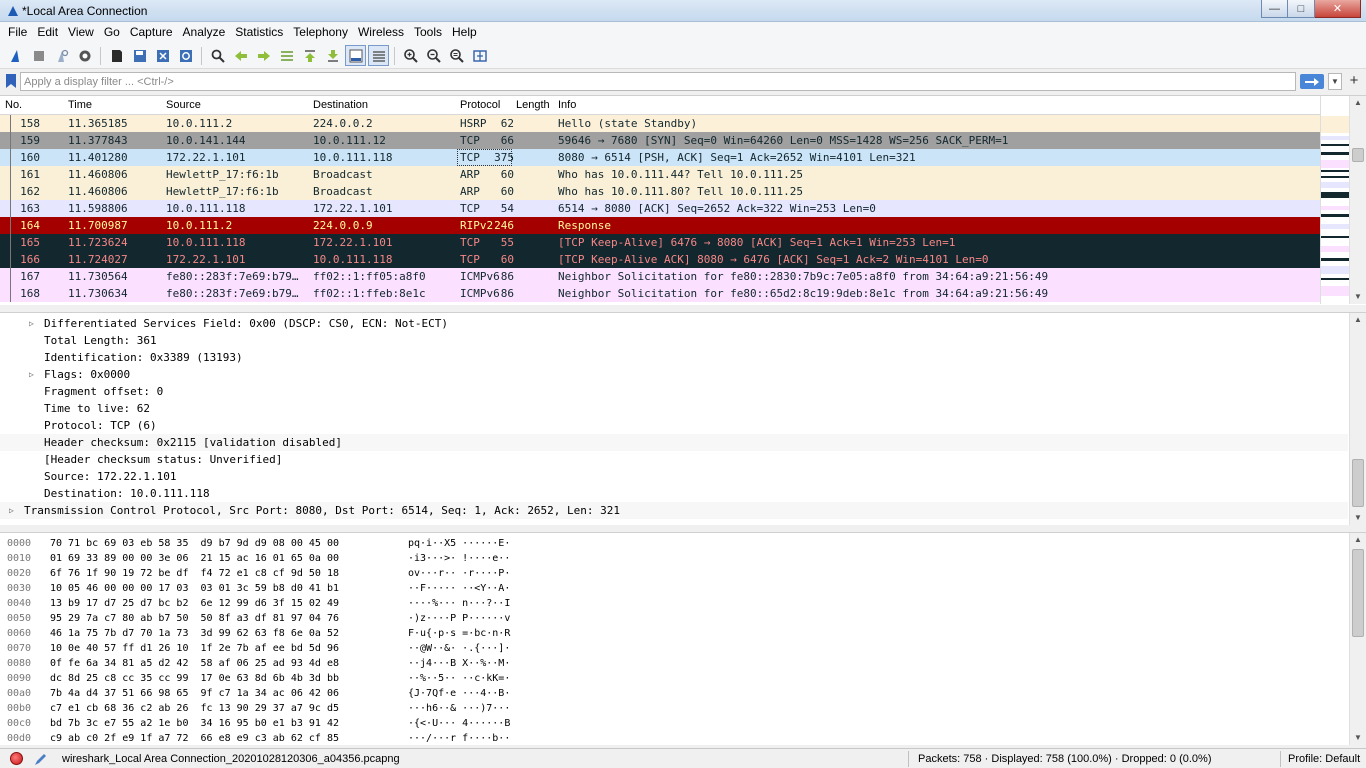  Describe the element at coordinates (17, 32) in the screenshot. I see `menu-file: File` at that location.